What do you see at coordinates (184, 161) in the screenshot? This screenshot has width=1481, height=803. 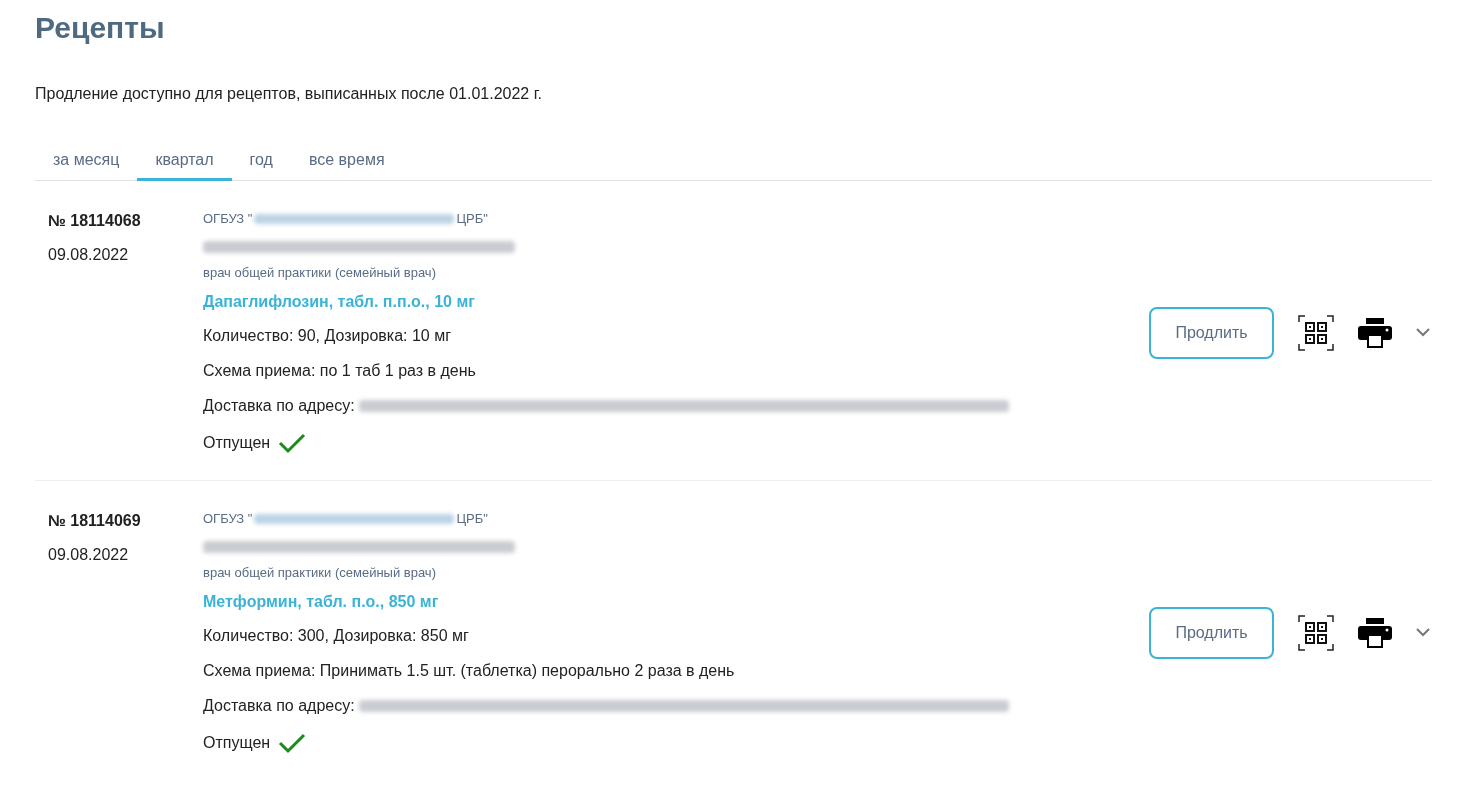 I see `period-tab: квартал` at bounding box center [184, 161].